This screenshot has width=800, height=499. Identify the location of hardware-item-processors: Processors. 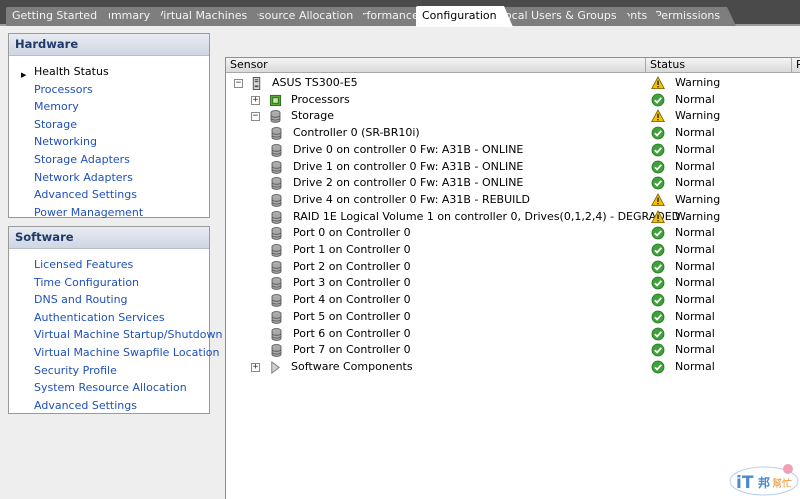
(109, 90).